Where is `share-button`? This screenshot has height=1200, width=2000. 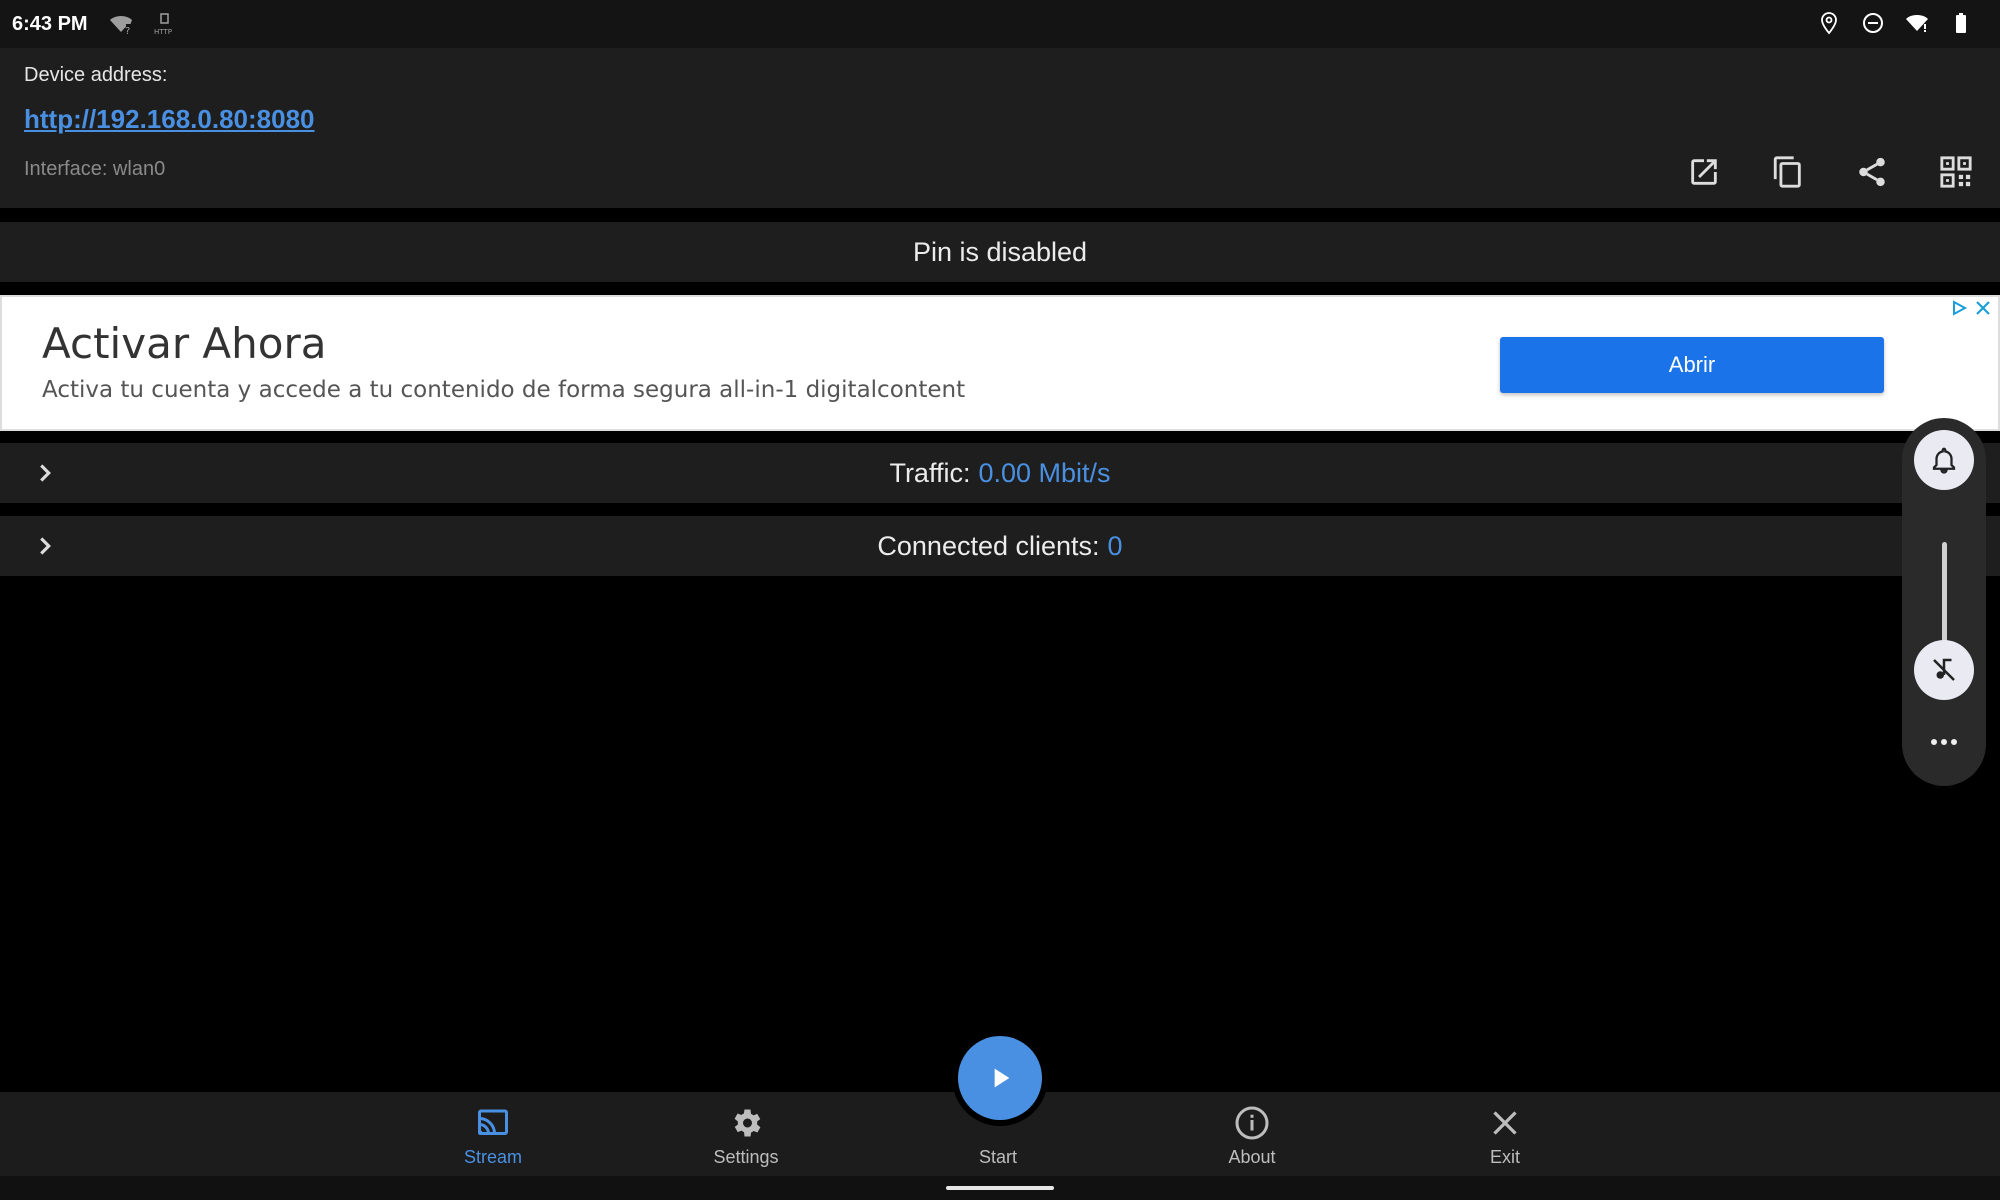 share-button is located at coordinates (1872, 172).